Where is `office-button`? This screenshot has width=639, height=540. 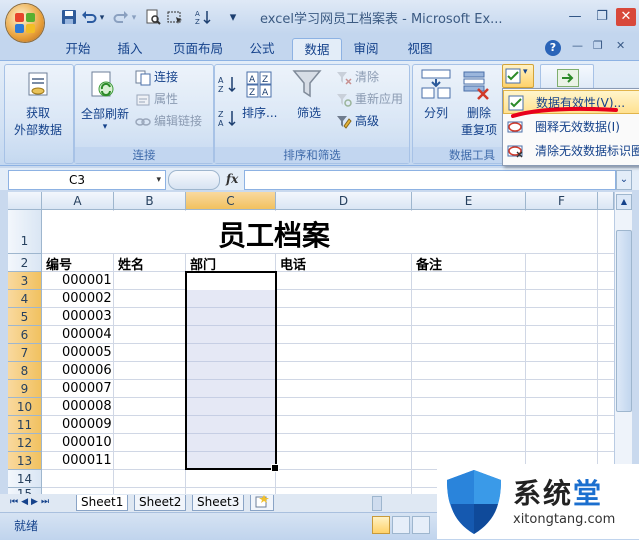 office-button is located at coordinates (25, 23).